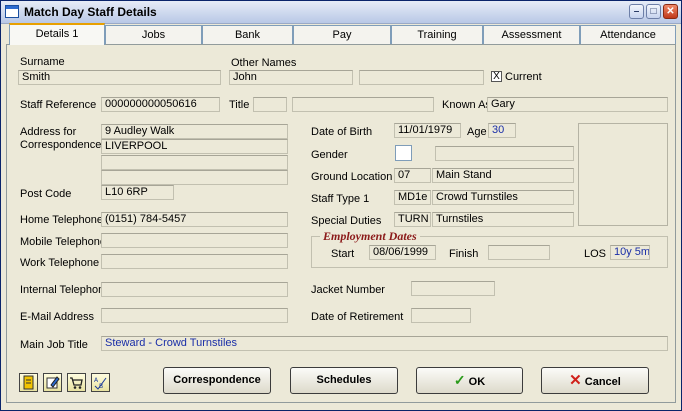  Describe the element at coordinates (384, 343) in the screenshot. I see `main-job-title-field: Steward - Crowd Turnstiles` at that location.